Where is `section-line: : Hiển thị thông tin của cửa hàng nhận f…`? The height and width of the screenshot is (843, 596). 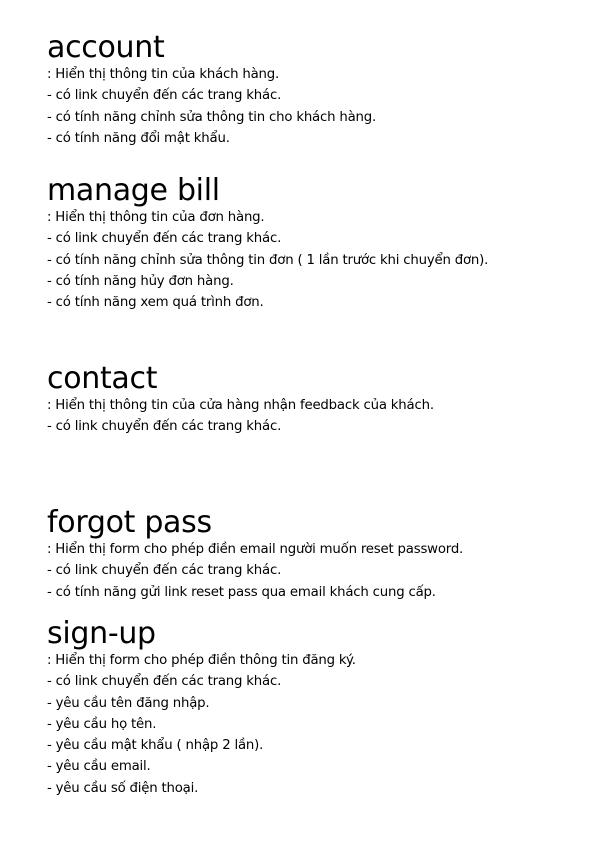
section-line: : Hiển thị thông tin của cửa hàng nhận f… is located at coordinates (240, 405).